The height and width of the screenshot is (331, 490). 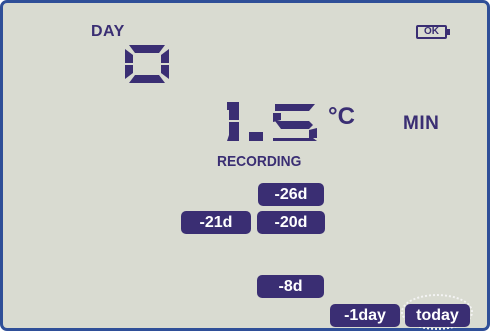 I want to click on seg-f, so click(x=129, y=56).